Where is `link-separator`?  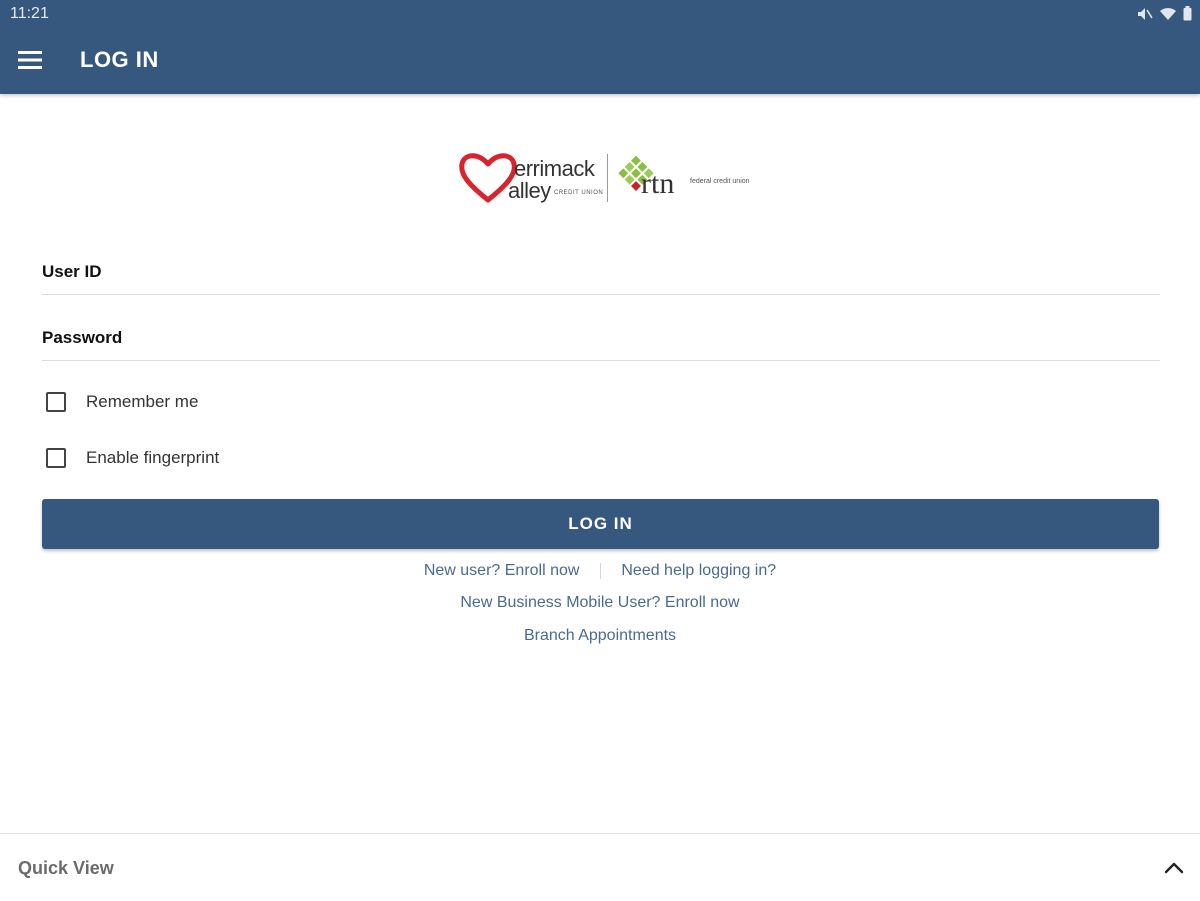
link-separator is located at coordinates (600, 570).